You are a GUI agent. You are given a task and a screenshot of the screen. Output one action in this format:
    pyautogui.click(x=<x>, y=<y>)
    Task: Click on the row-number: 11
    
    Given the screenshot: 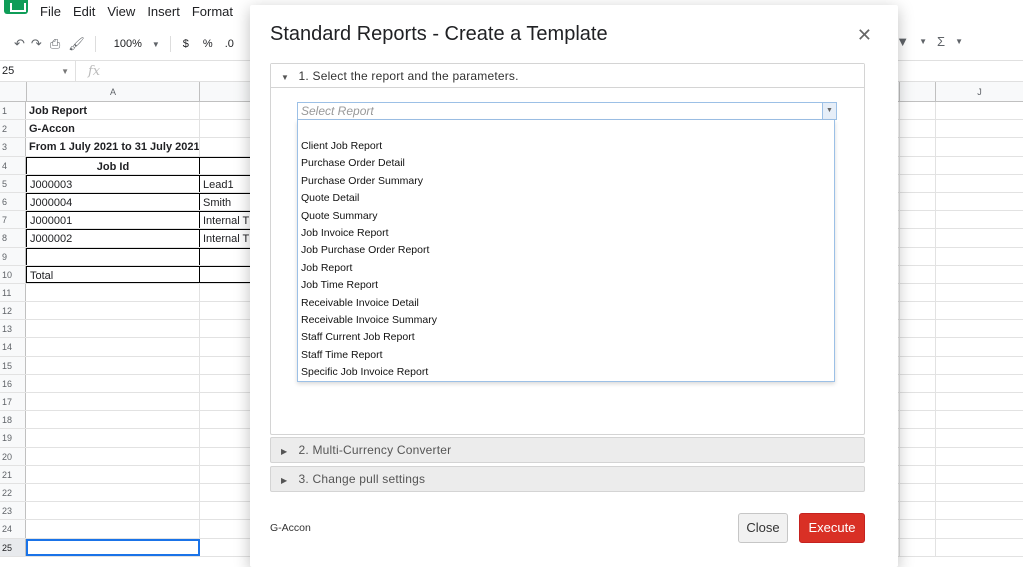 What is the action you would take?
    pyautogui.click(x=13, y=292)
    